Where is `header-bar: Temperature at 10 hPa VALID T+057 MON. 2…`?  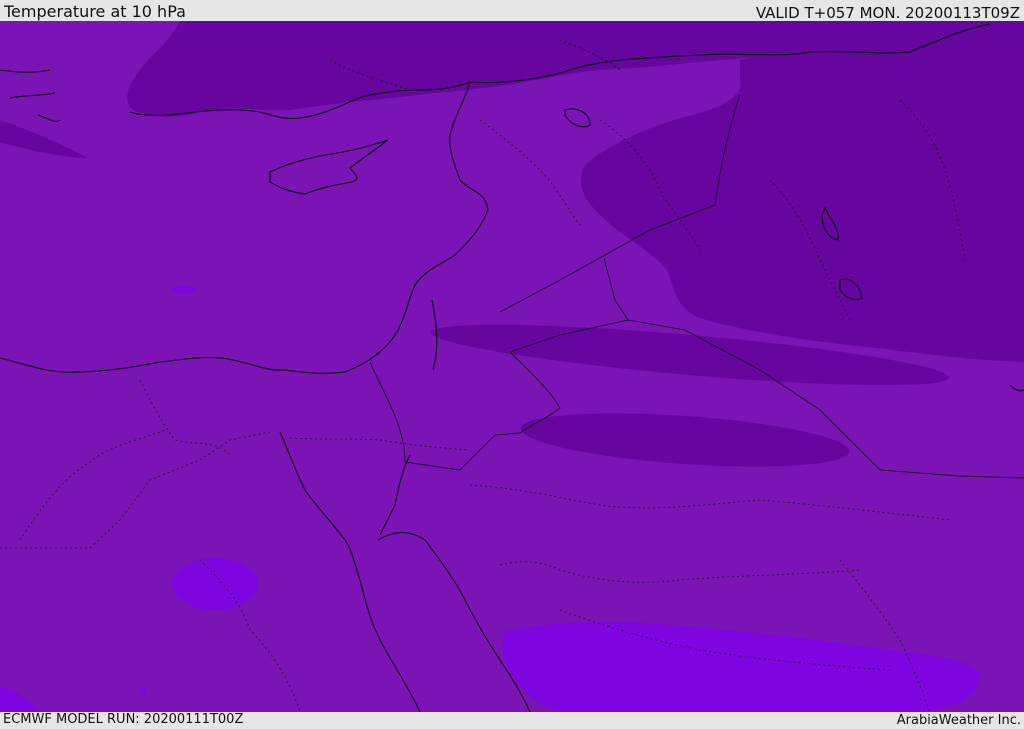
header-bar: Temperature at 10 hPa VALID T+057 MON. 2… is located at coordinates (512, 10).